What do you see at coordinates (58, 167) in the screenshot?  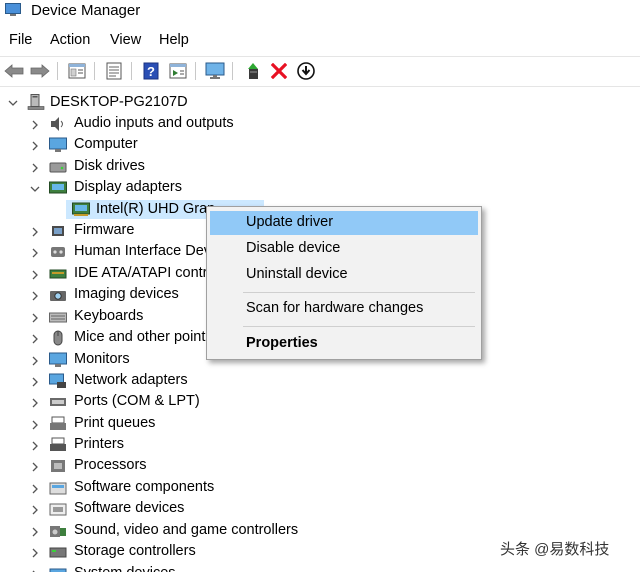 I see `disk-icon` at bounding box center [58, 167].